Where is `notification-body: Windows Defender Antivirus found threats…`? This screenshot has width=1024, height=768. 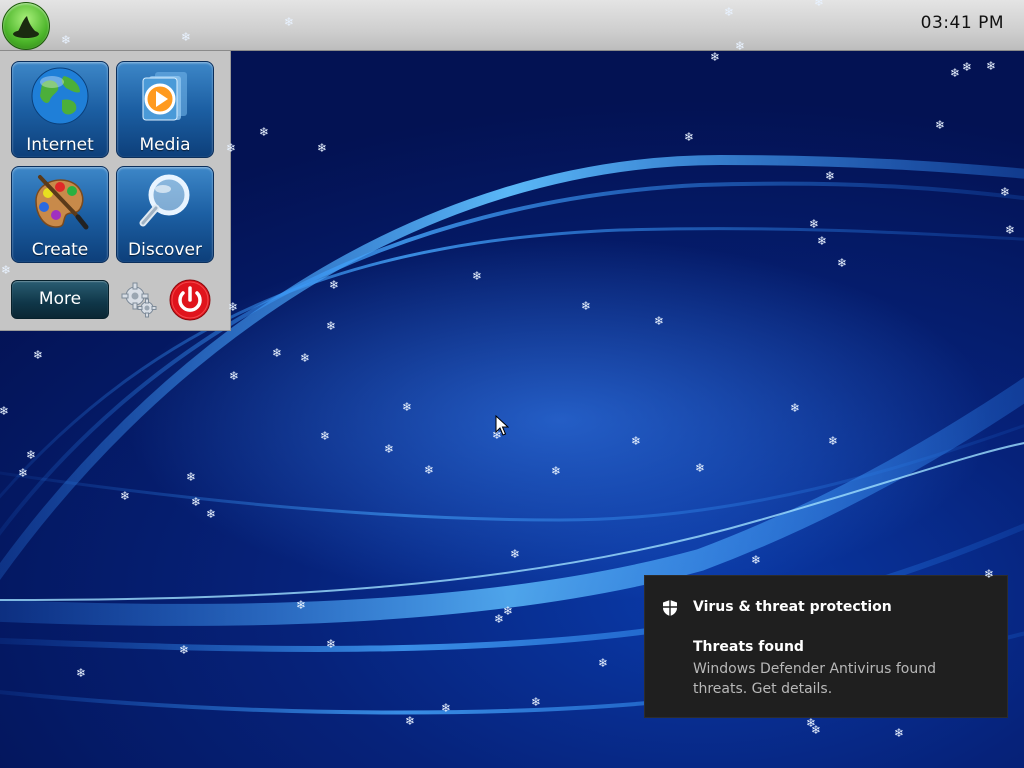
notification-body: Windows Defender Antivirus found threats… is located at coordinates (814, 679).